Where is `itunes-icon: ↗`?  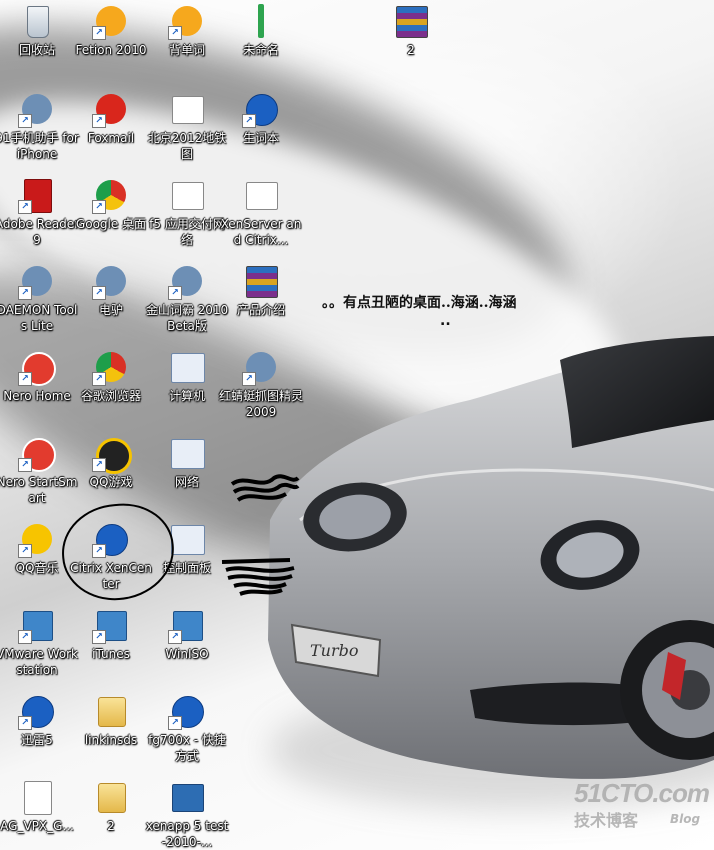 itunes-icon: ↗ is located at coordinates (110, 626).